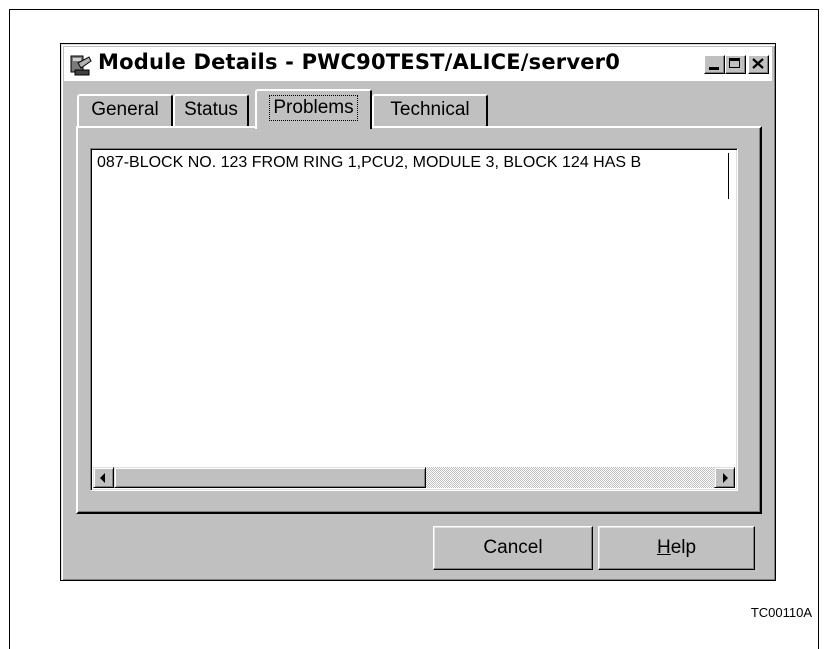  What do you see at coordinates (735, 64) in the screenshot?
I see `maximize-icon` at bounding box center [735, 64].